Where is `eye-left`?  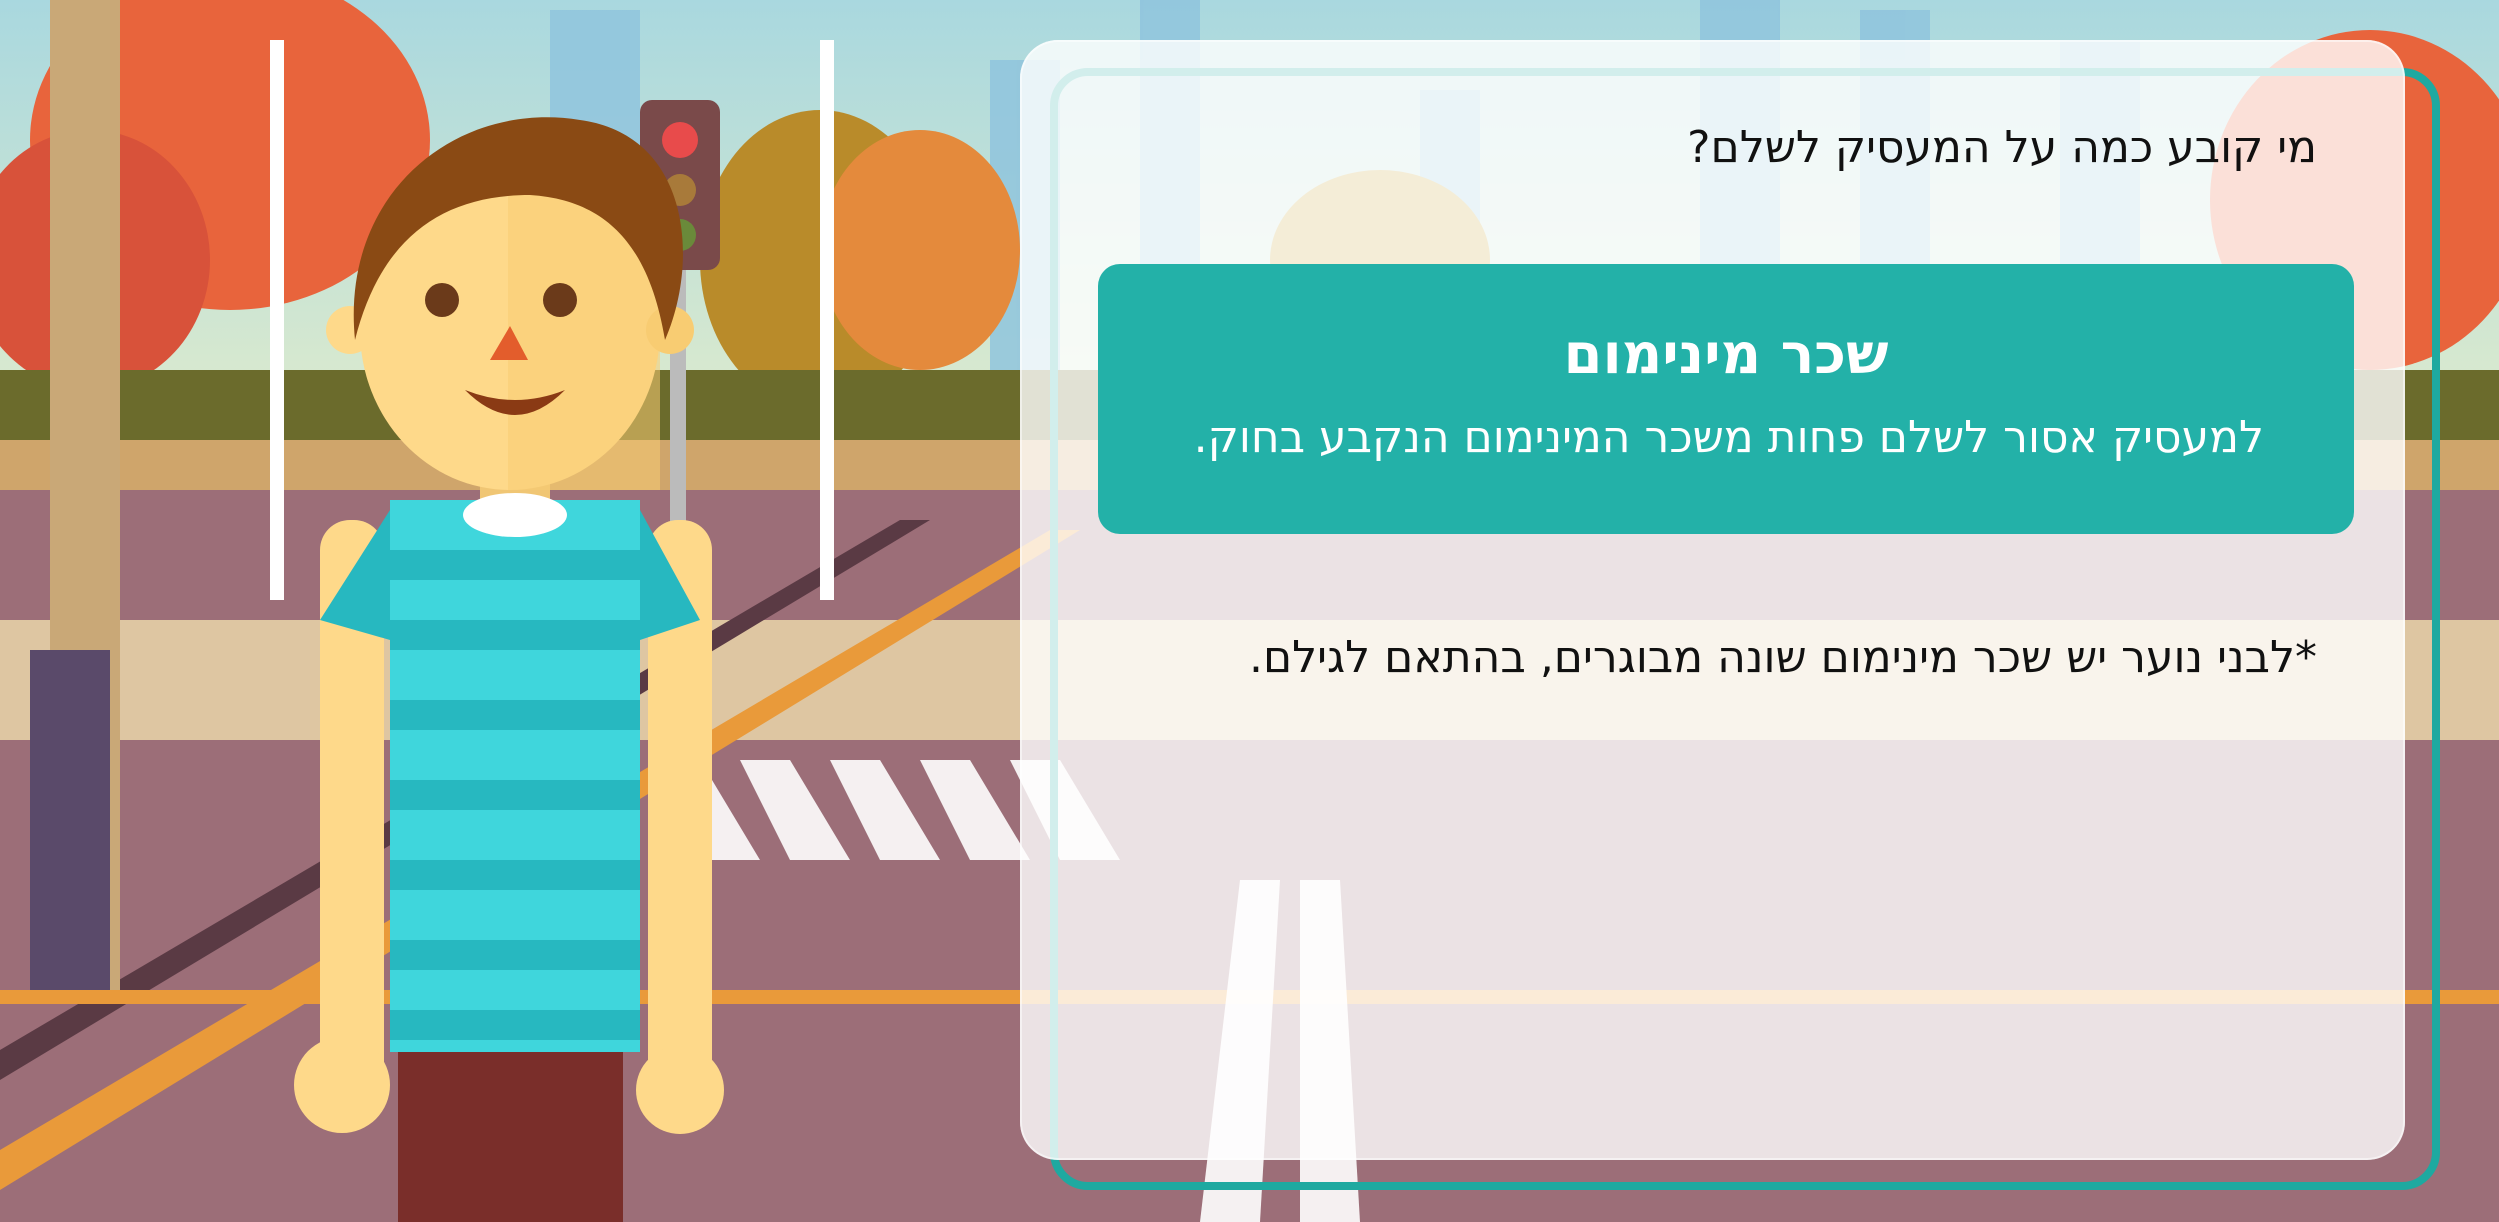
eye-left is located at coordinates (442, 300).